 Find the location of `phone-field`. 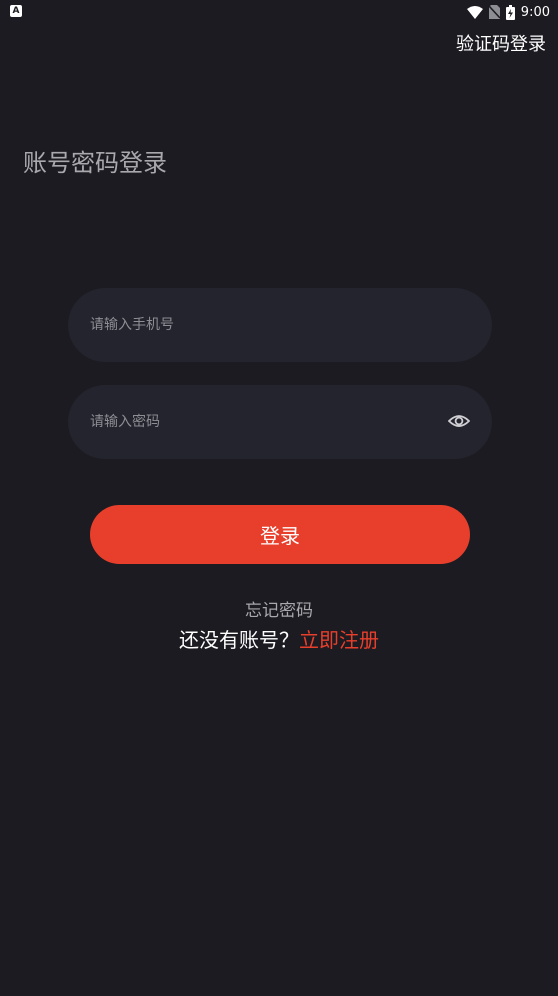

phone-field is located at coordinates (280, 325).